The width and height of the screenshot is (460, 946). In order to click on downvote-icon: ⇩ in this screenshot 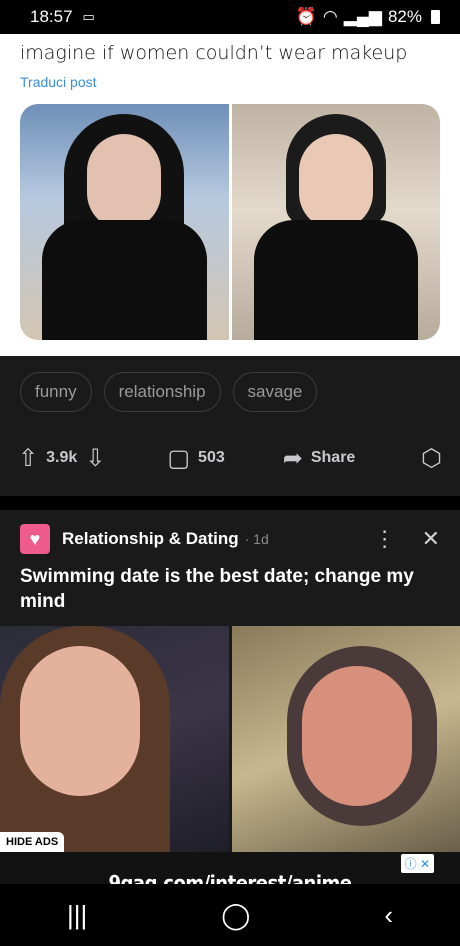, I will do `click(95, 458)`.